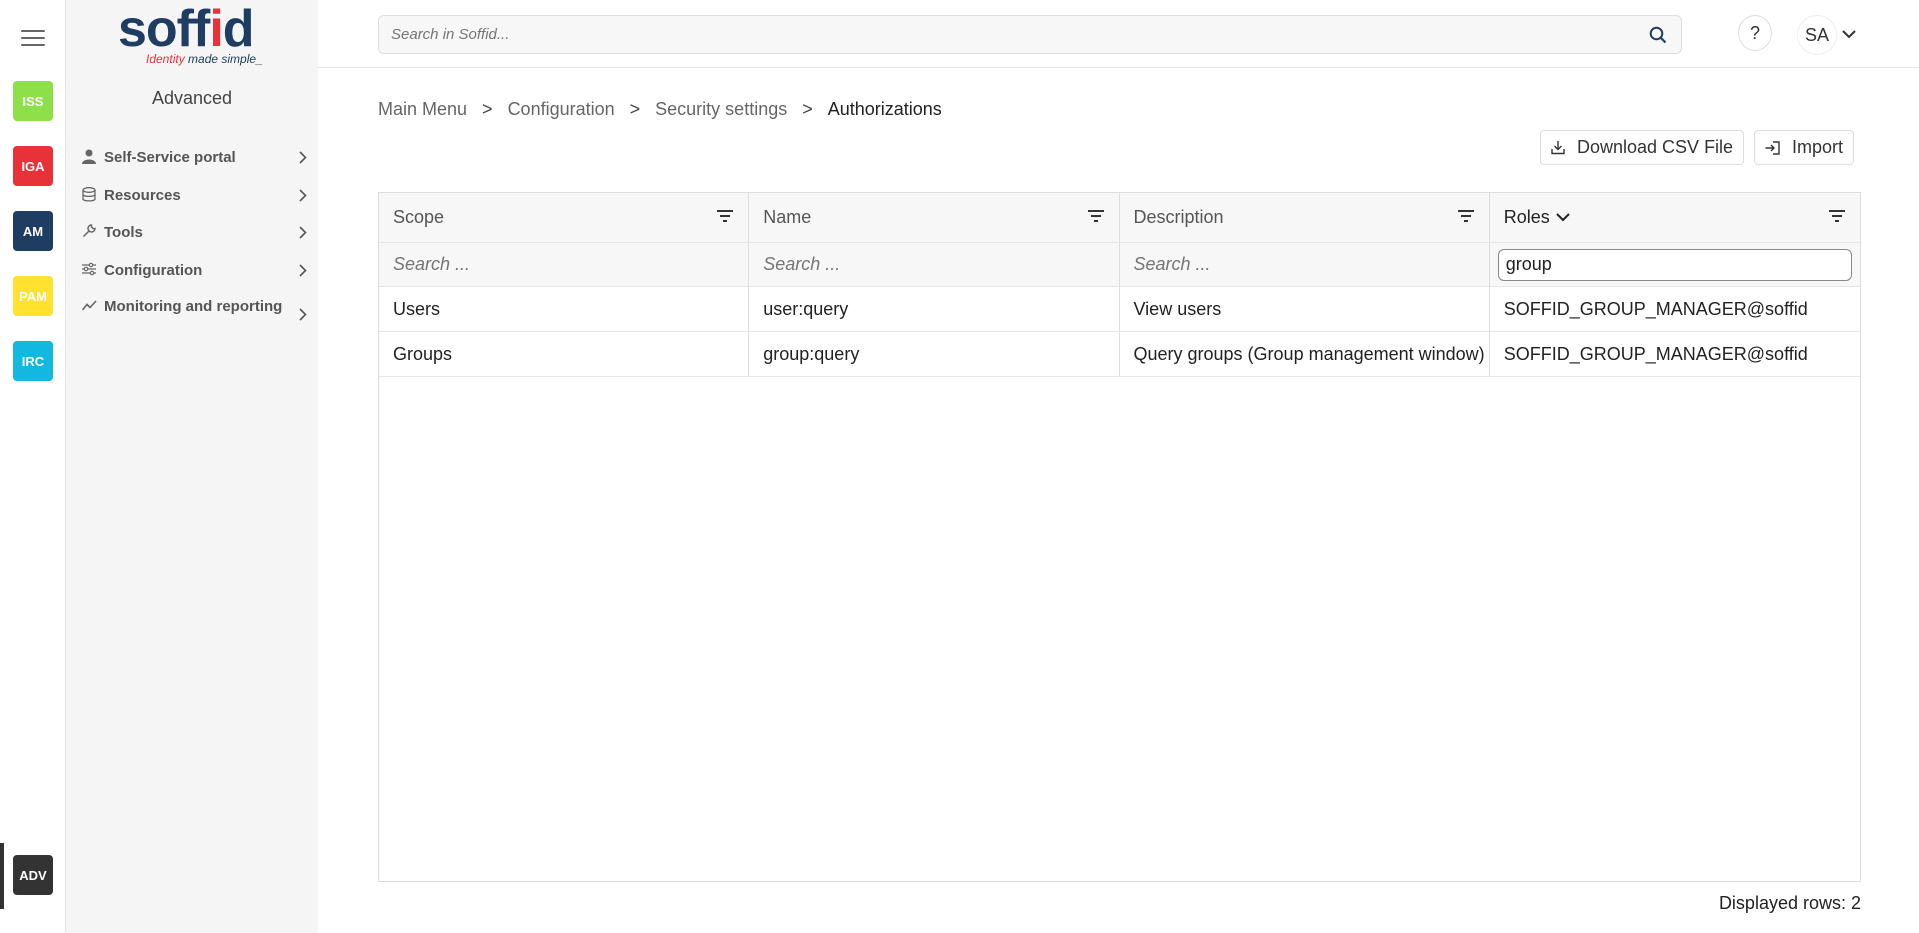  Describe the element at coordinates (419, 217) in the screenshot. I see `column-header-label: Scope` at that location.